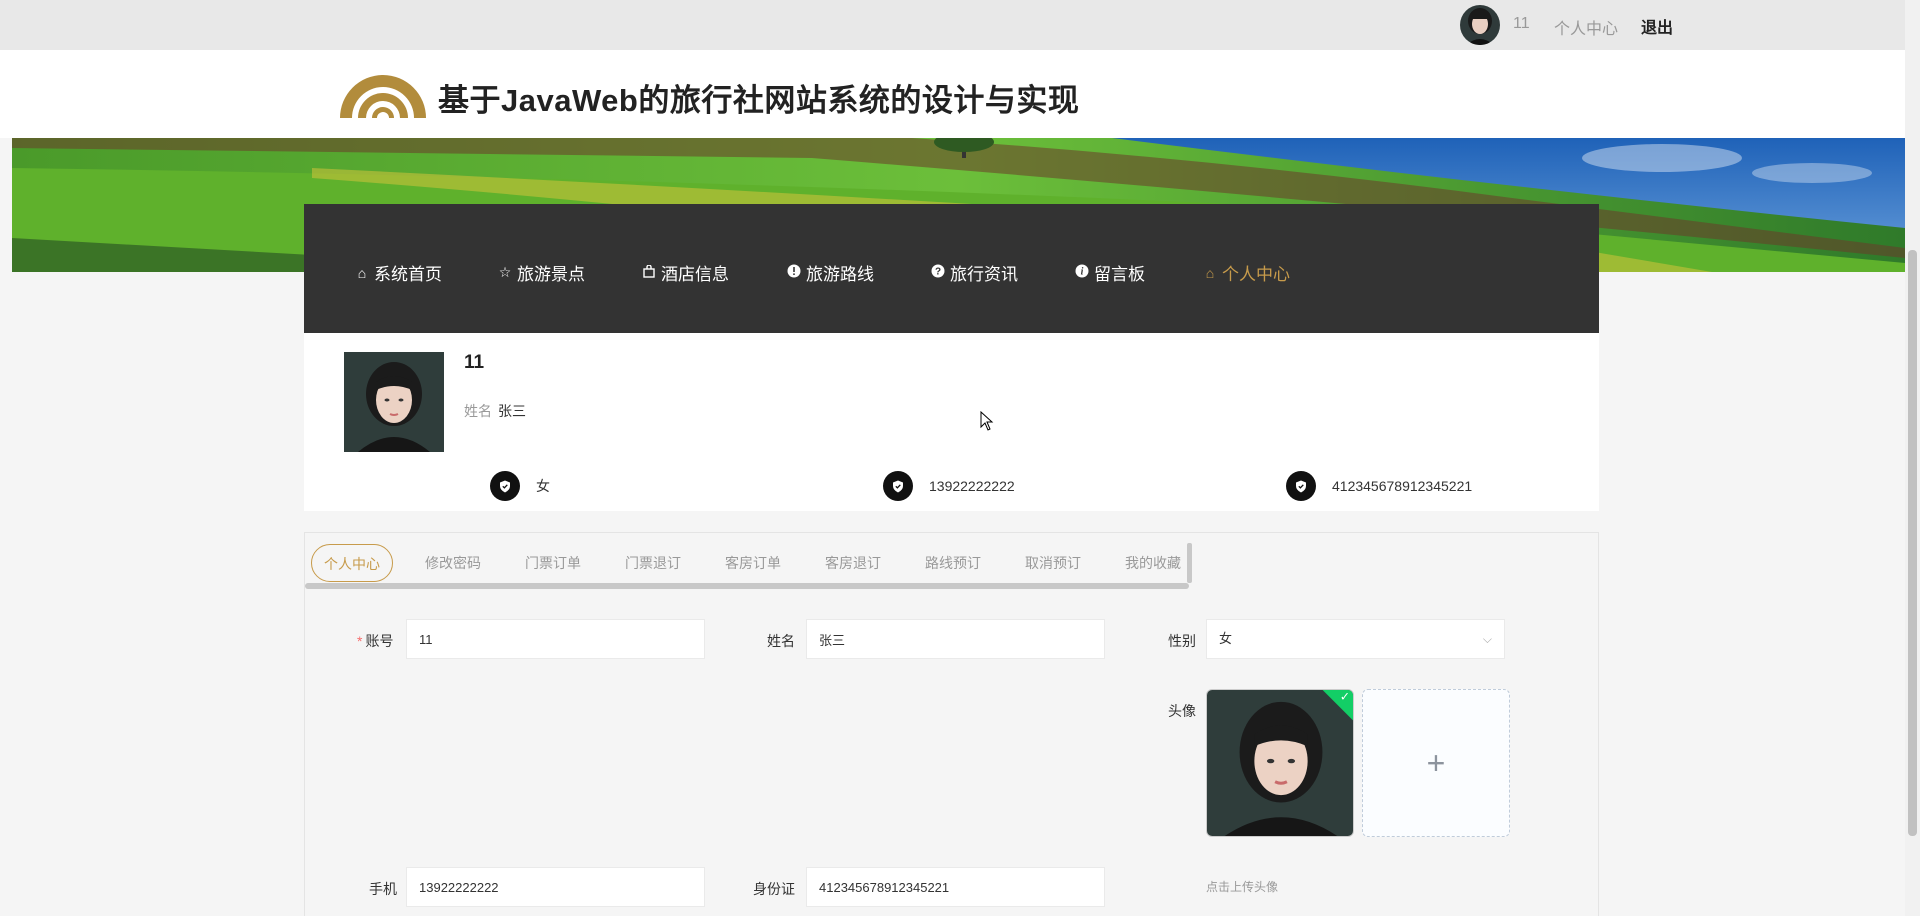  I want to click on profile-gender: 女, so click(543, 486).